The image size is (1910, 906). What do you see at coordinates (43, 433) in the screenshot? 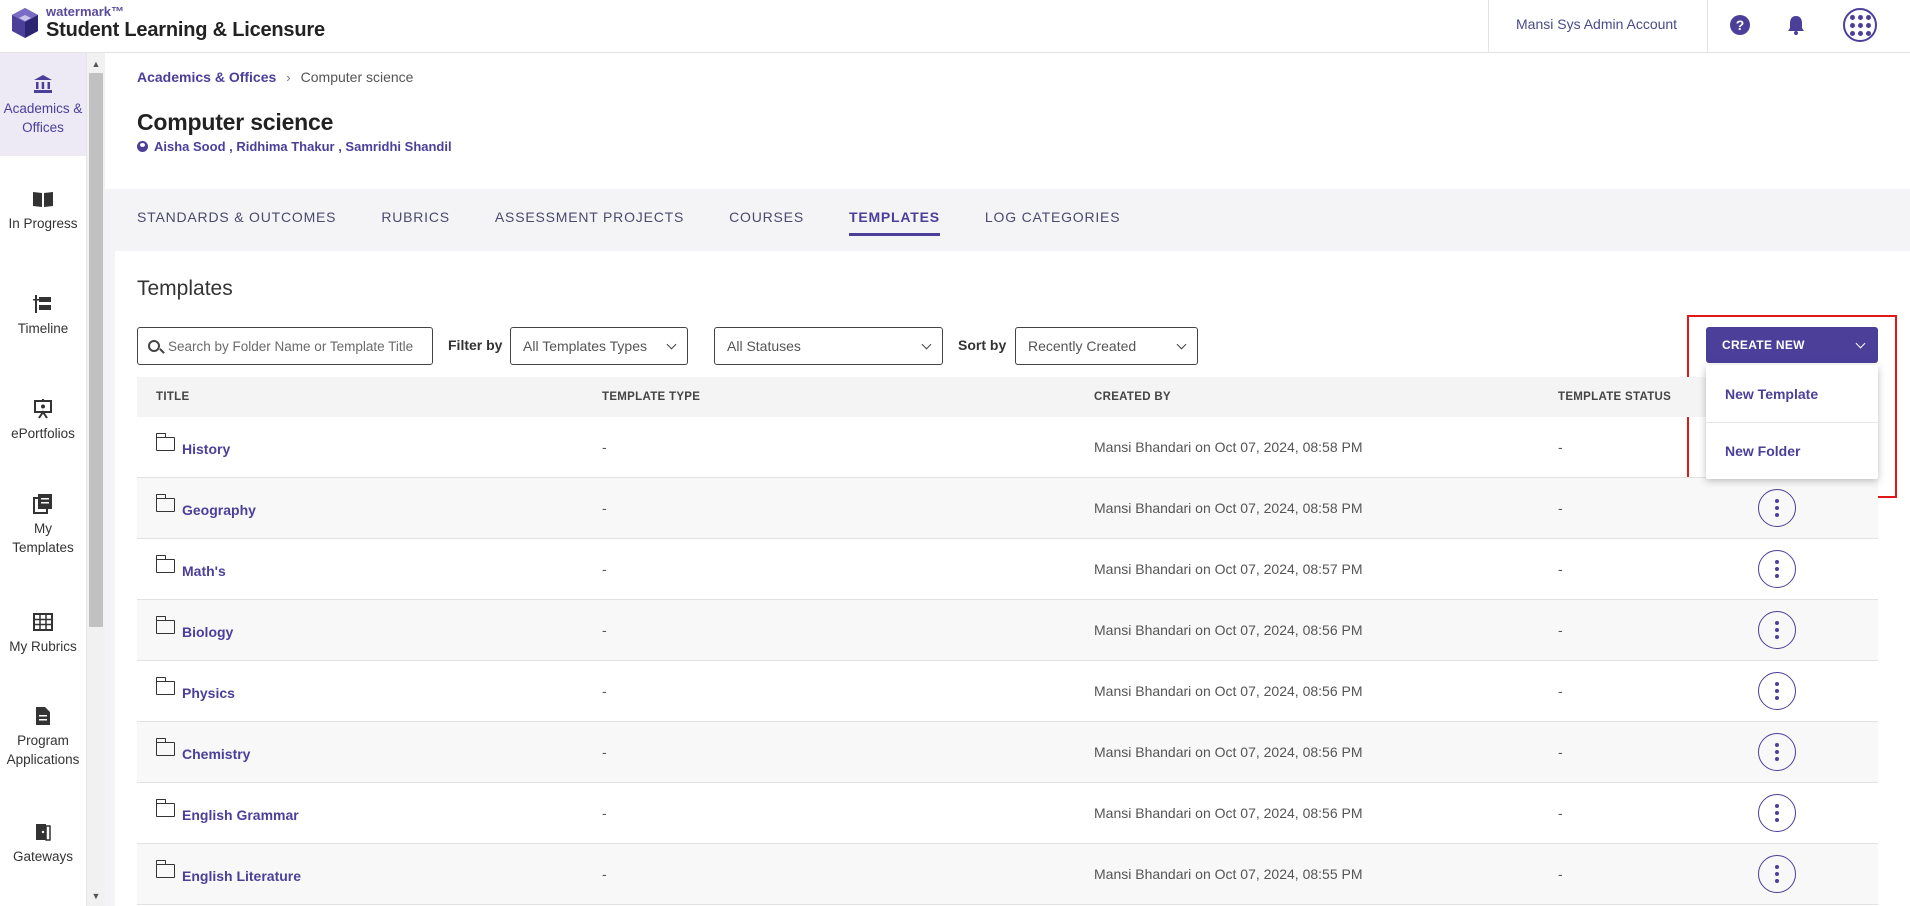
I see `sidebar-item-label: ePortfolios` at bounding box center [43, 433].